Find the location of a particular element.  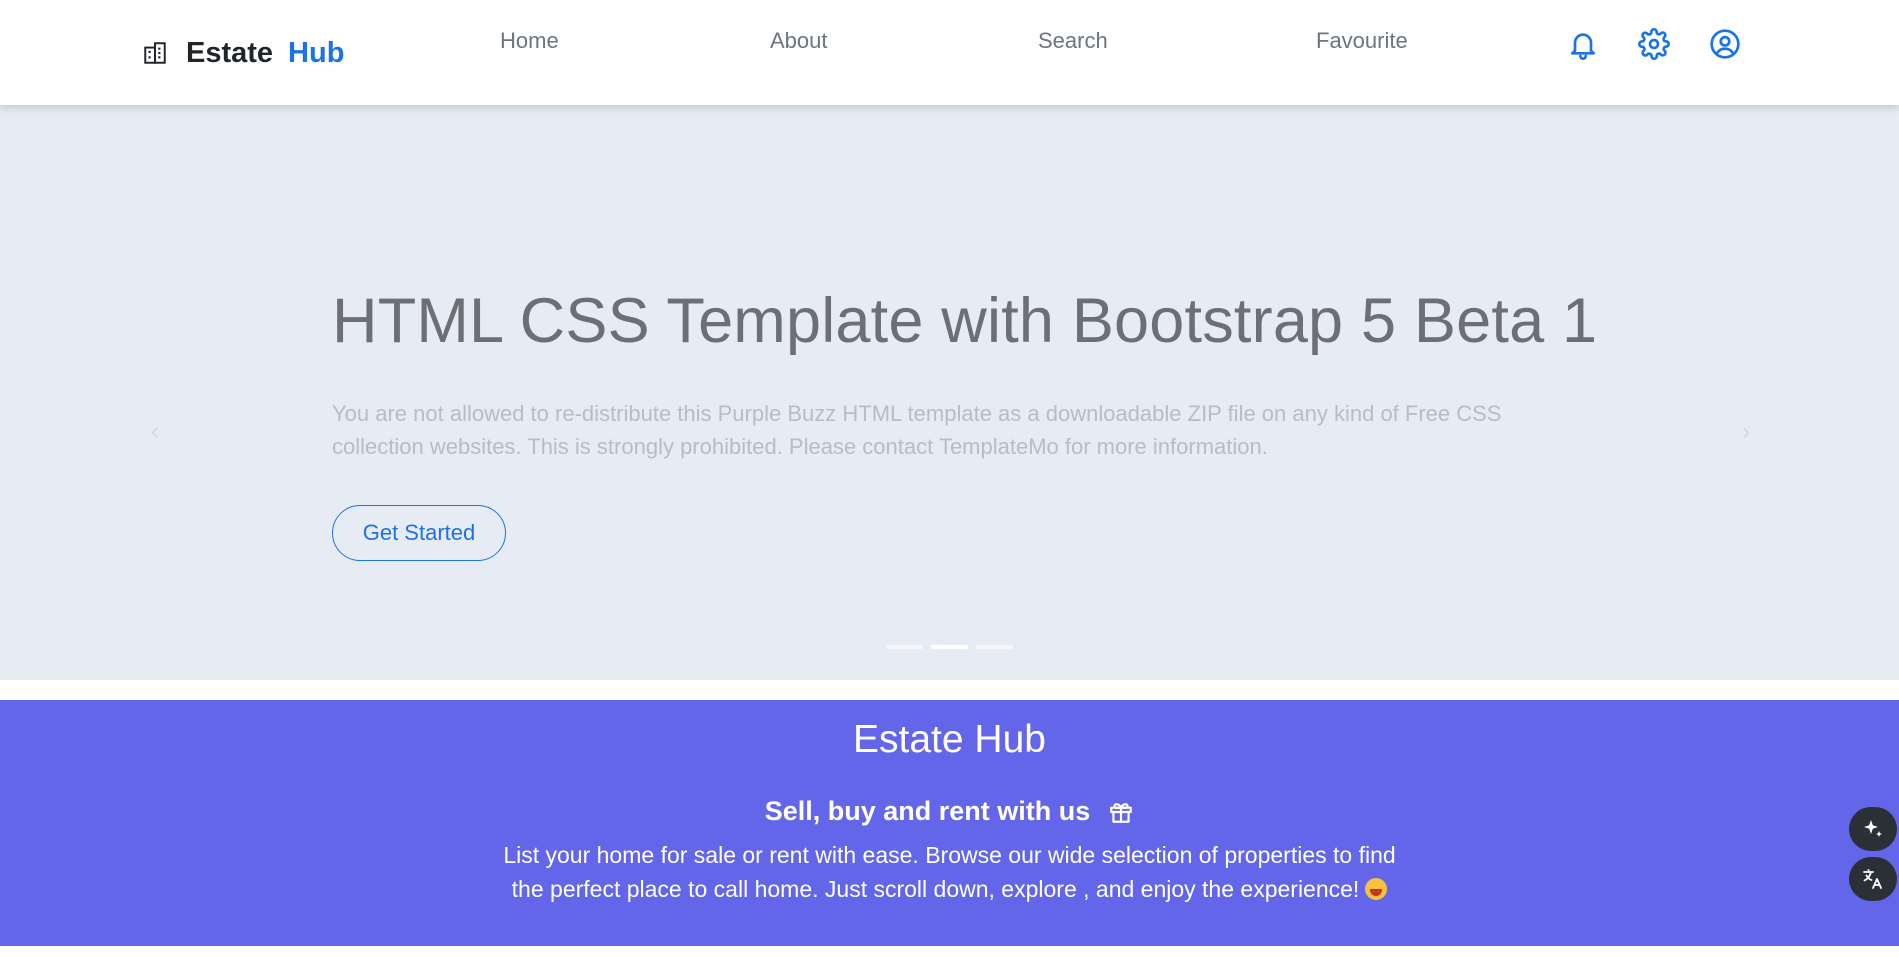

nav-link-about: About is located at coordinates (799, 41).